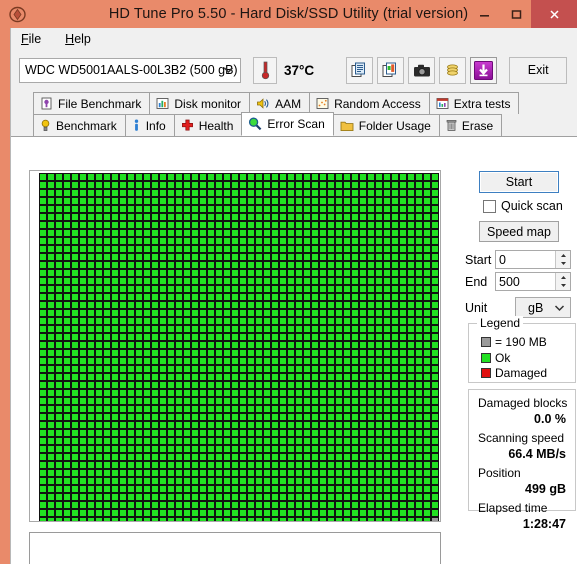 The height and width of the screenshot is (564, 577). I want to click on tab-info: Info, so click(149, 125).